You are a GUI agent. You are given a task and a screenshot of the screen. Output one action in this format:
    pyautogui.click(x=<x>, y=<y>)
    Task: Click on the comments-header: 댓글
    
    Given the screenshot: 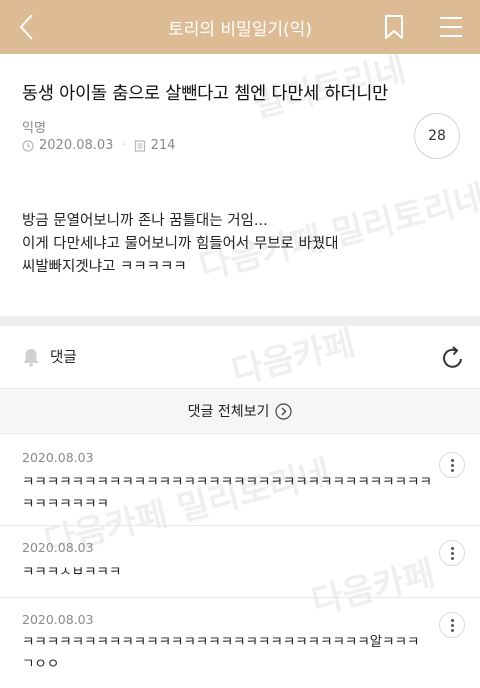 What is the action you would take?
    pyautogui.click(x=49, y=356)
    